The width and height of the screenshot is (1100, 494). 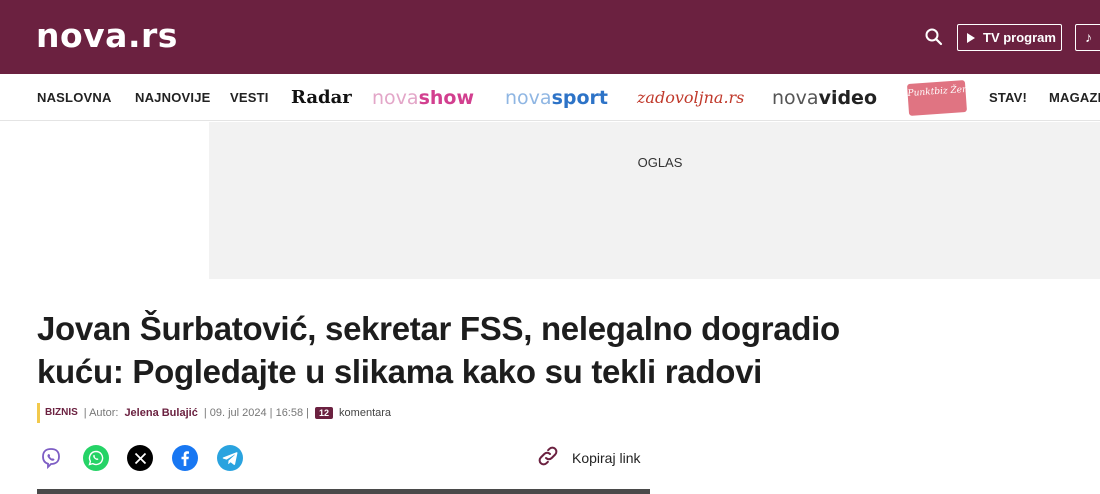 I want to click on comments-count: 12, so click(x=324, y=413).